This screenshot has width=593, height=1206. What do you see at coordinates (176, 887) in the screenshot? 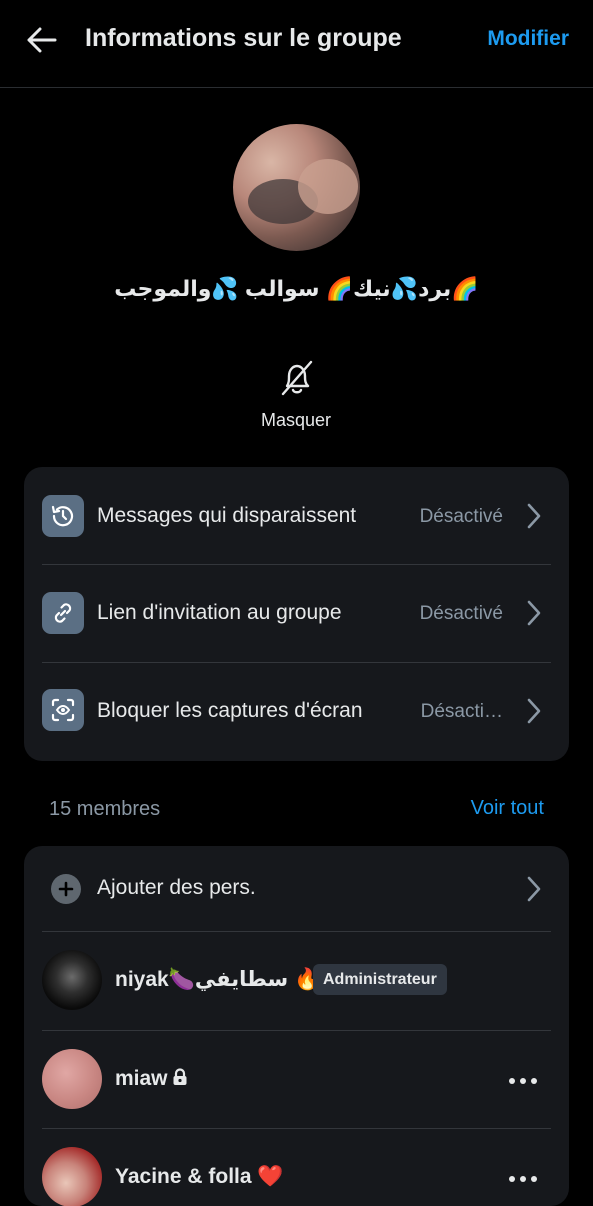
I see `add-people-label: Ajouter des pers.` at bounding box center [176, 887].